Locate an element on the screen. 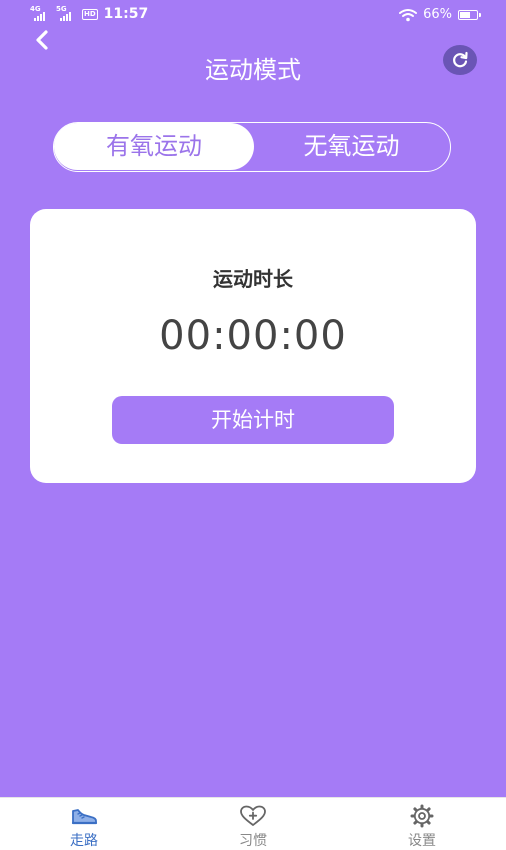 Image resolution: width=506 pixels, height=850 pixels. battery-percent: 66% is located at coordinates (437, 14).